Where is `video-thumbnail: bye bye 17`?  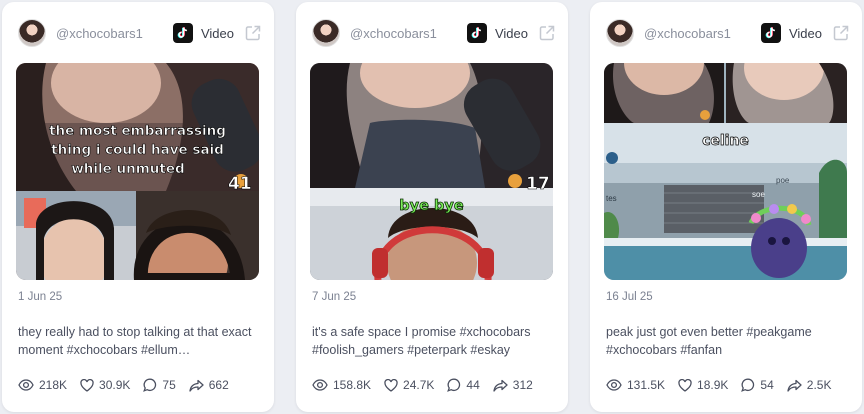 video-thumbnail: bye bye 17 is located at coordinates (431, 171).